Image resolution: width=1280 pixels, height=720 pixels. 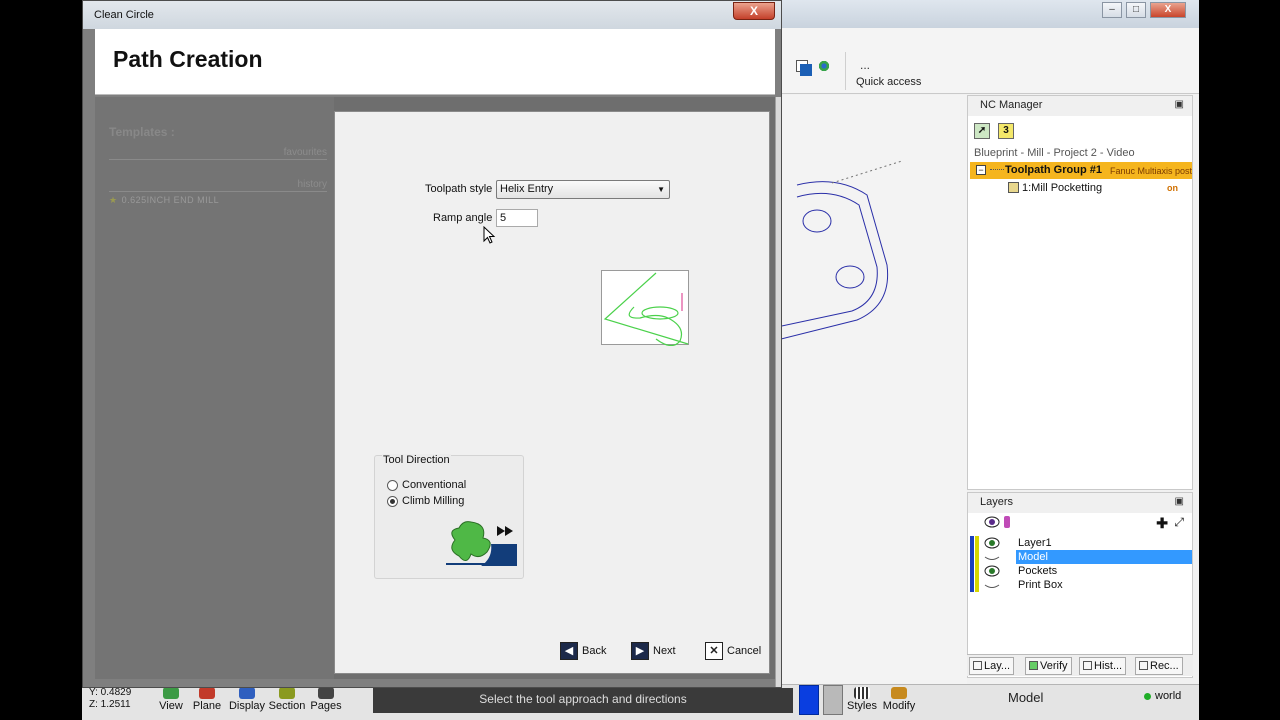 What do you see at coordinates (466, 218) in the screenshot?
I see `ramp-angle-label: Ramp angle :` at bounding box center [466, 218].